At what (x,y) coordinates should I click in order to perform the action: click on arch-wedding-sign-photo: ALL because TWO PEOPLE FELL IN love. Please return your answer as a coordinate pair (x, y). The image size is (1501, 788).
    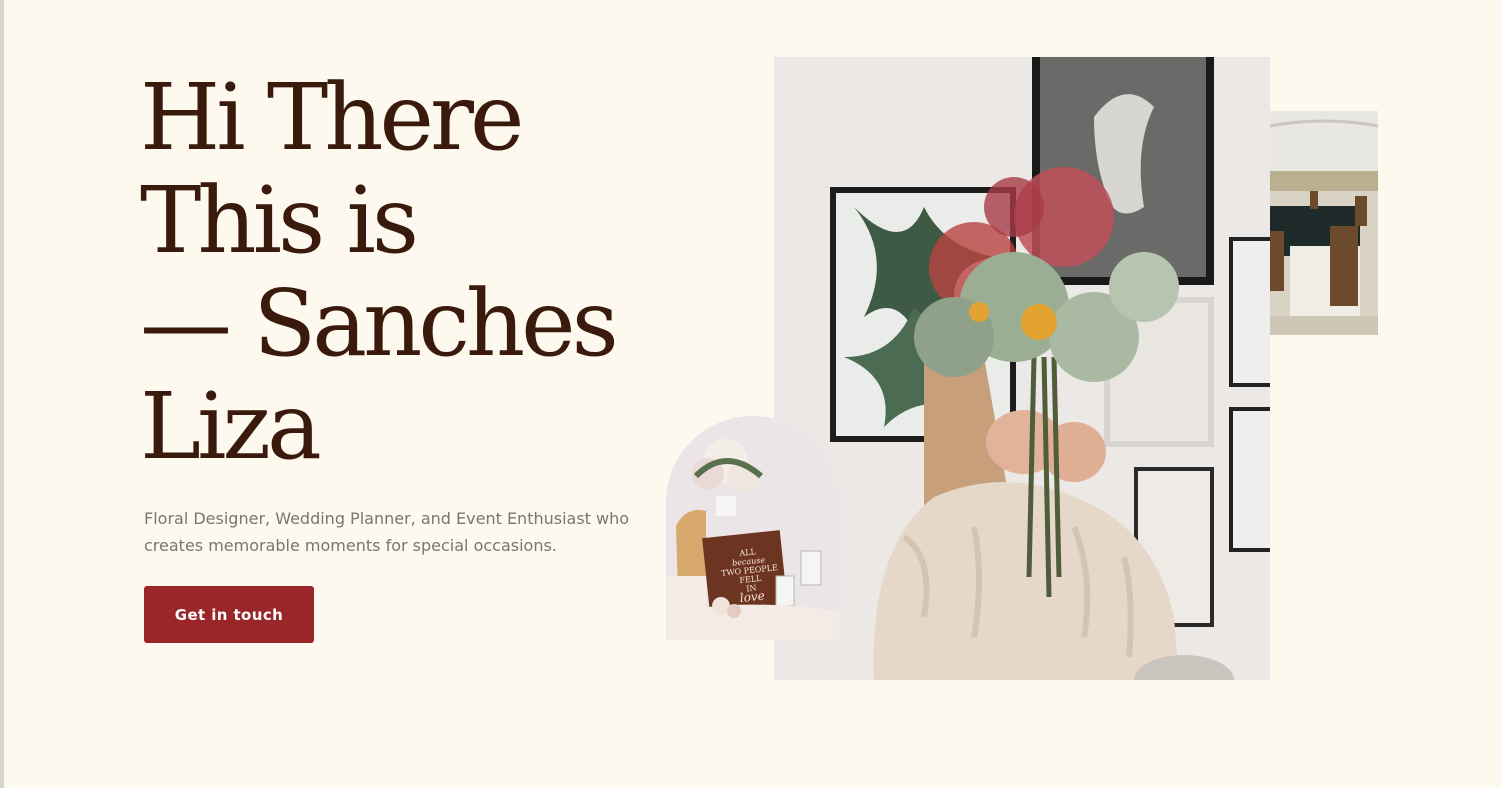
    Looking at the image, I should click on (752, 528).